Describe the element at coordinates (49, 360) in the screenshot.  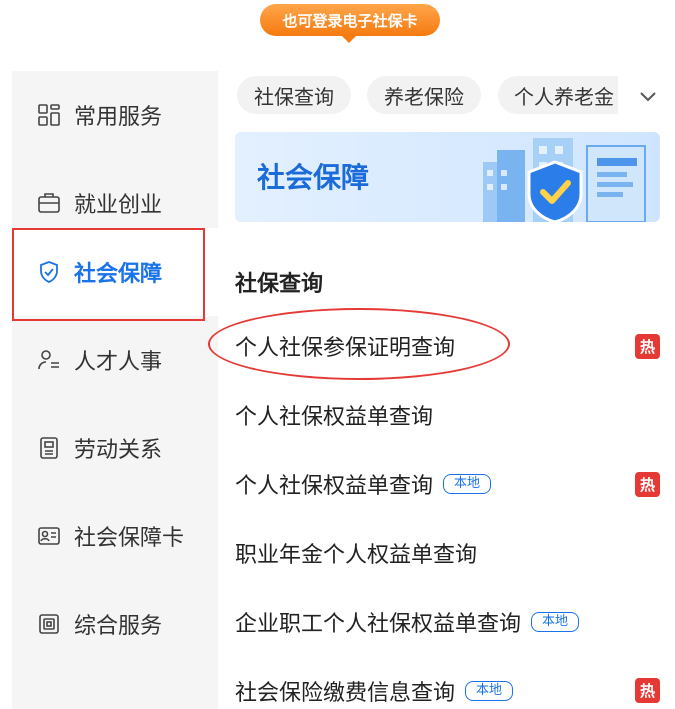
I see `person-list-icon` at that location.